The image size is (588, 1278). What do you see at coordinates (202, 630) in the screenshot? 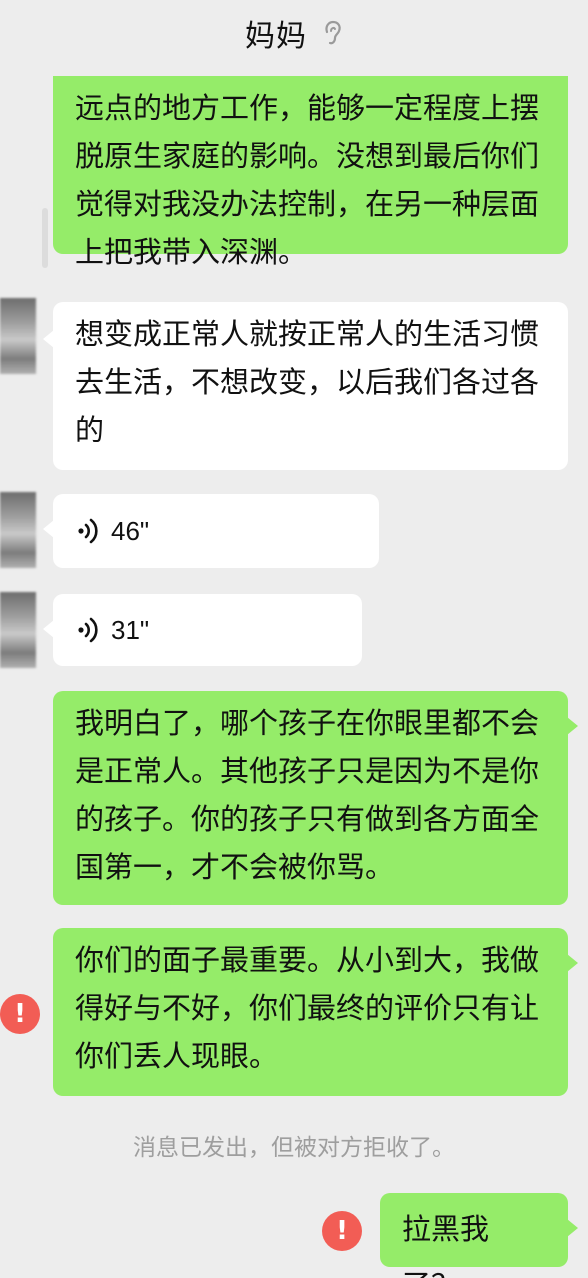
I see `voice-message: 31"` at bounding box center [202, 630].